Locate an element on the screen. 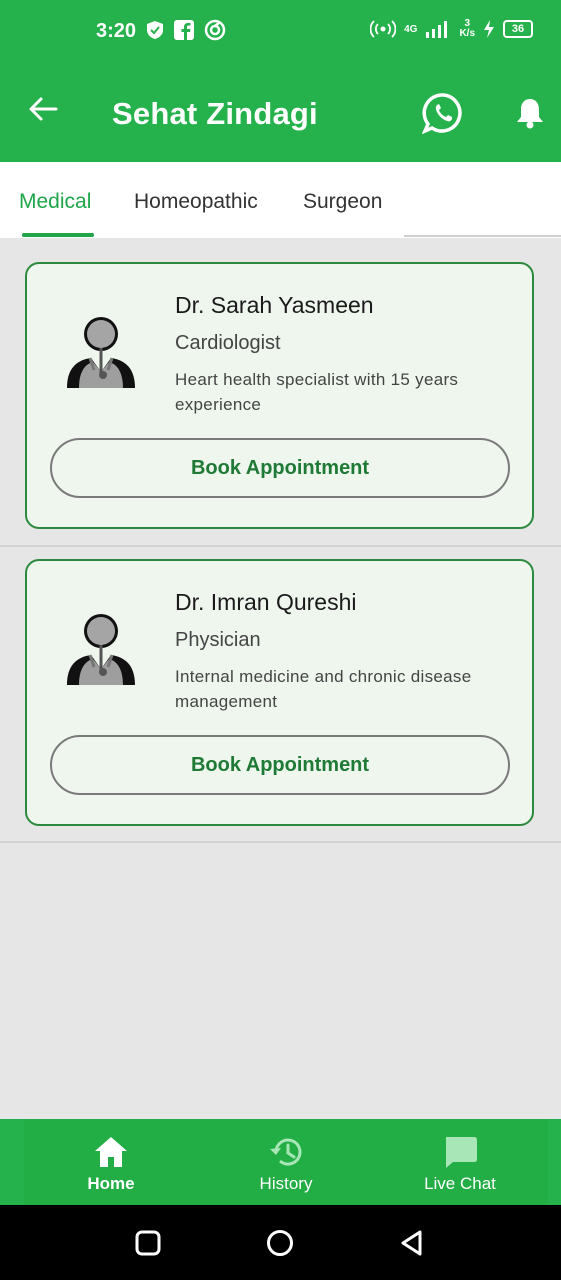  status-time: 3:20 is located at coordinates (116, 31).